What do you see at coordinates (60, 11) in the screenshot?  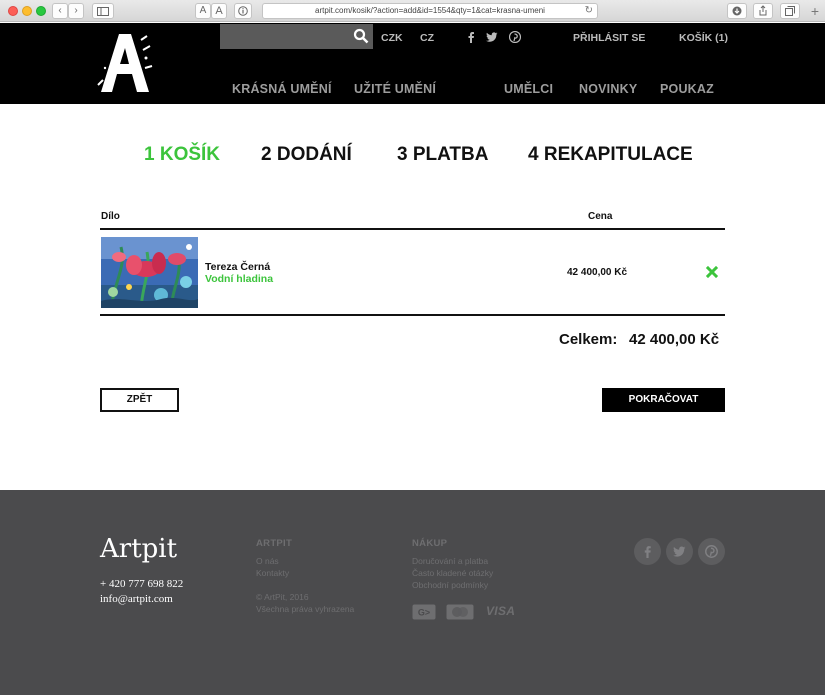 I see `back-nav-button: ‹` at bounding box center [60, 11].